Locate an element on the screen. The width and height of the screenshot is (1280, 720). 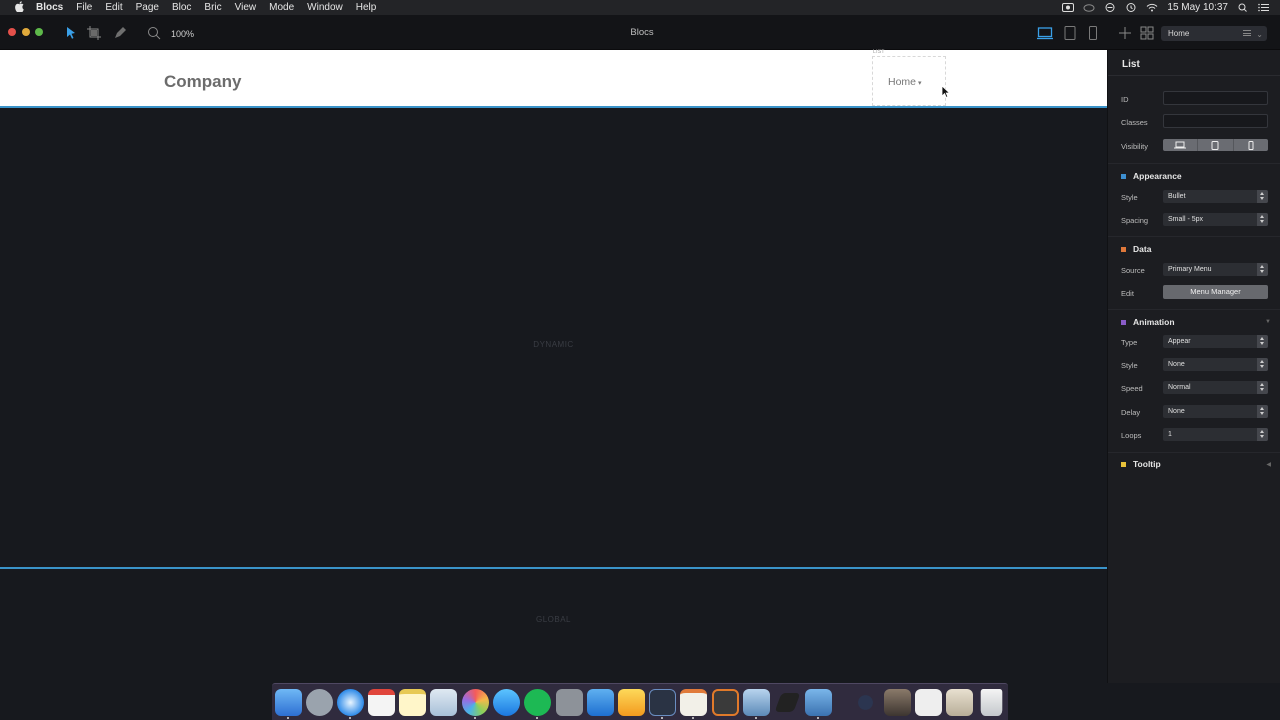
desktop-view-icon is located at coordinates (1045, 33).